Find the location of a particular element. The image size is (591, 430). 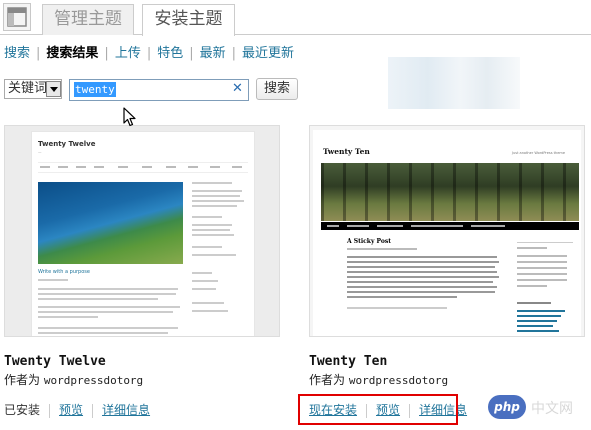

watermark-text: 中文网 is located at coordinates (552, 409).